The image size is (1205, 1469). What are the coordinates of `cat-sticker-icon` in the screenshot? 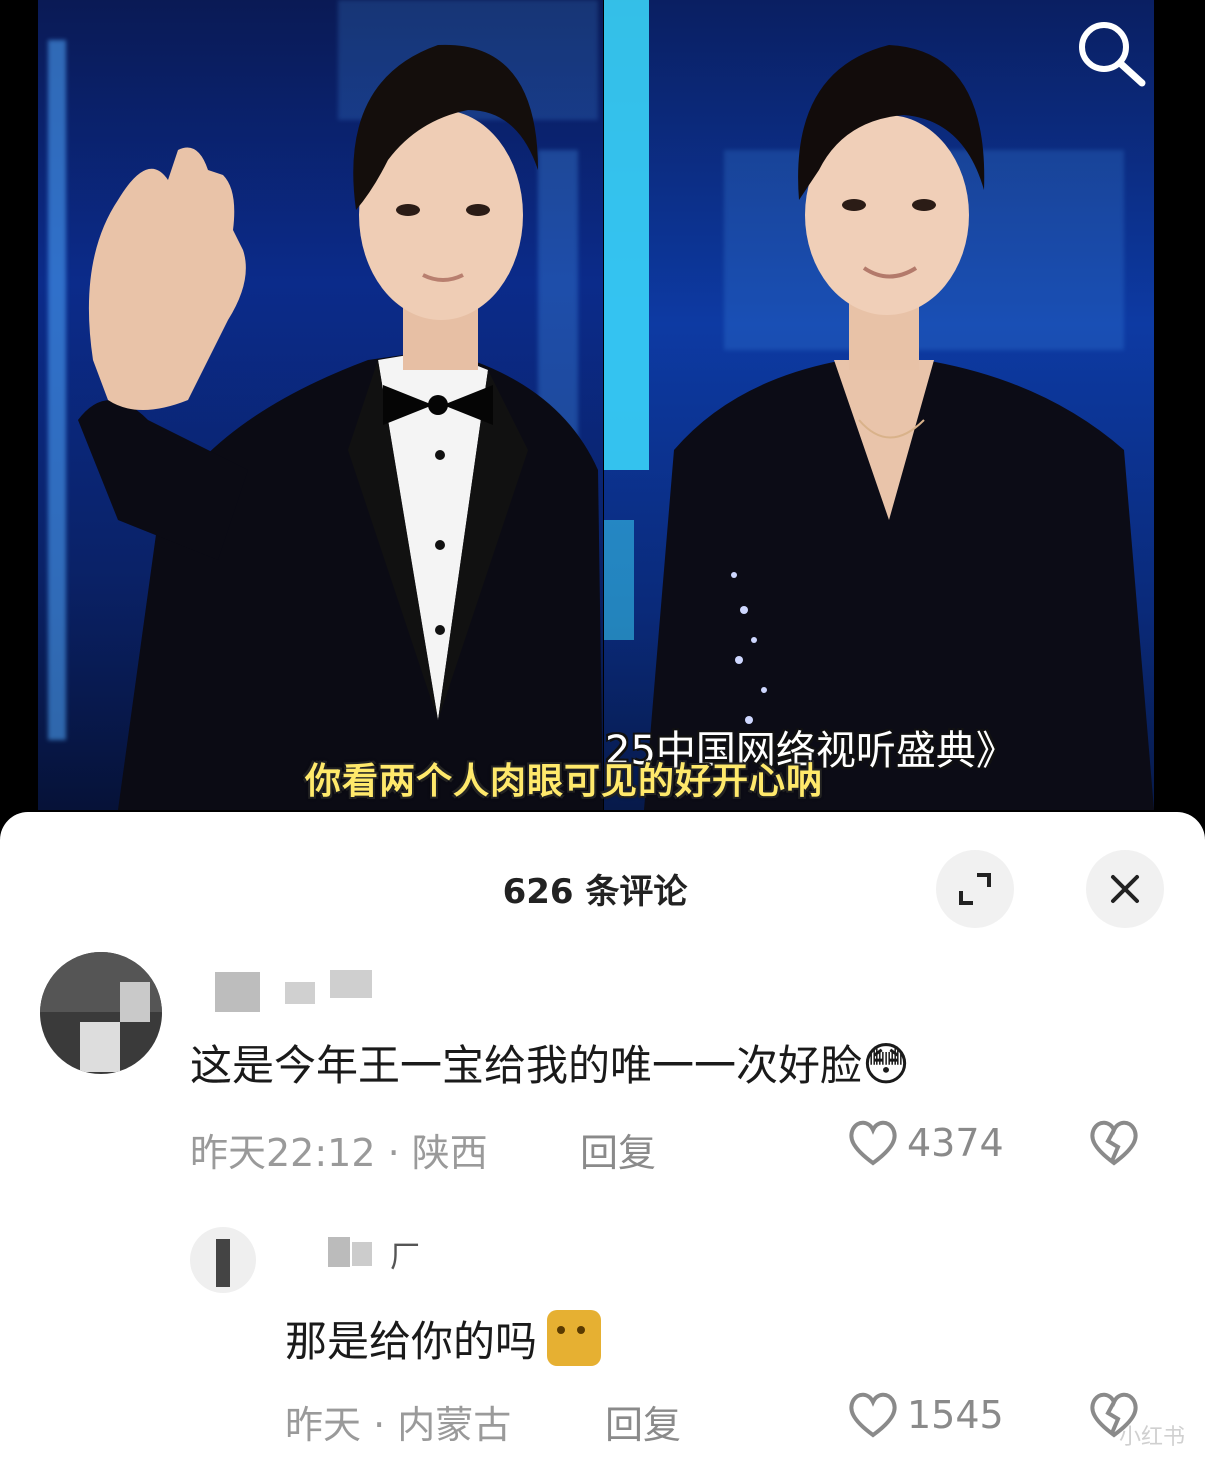 It's located at (574, 1338).